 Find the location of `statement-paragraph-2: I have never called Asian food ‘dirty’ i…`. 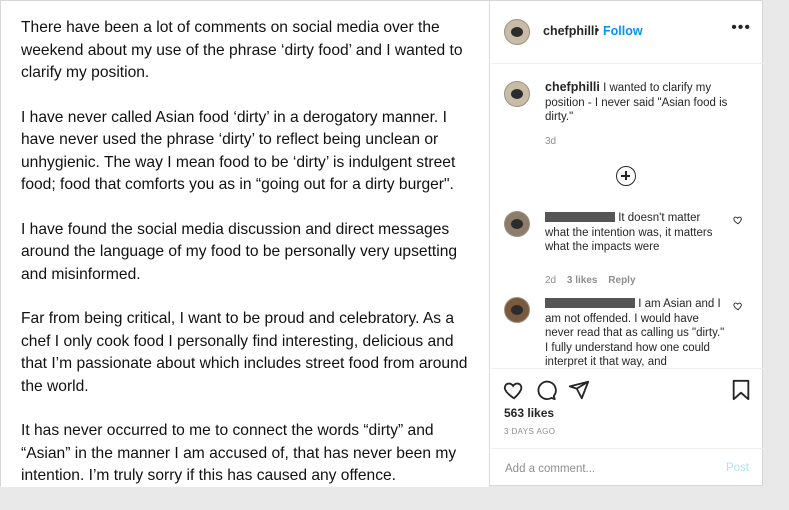

statement-paragraph-2: I have never called Asian food ‘dirty’ i… is located at coordinates (238, 151).